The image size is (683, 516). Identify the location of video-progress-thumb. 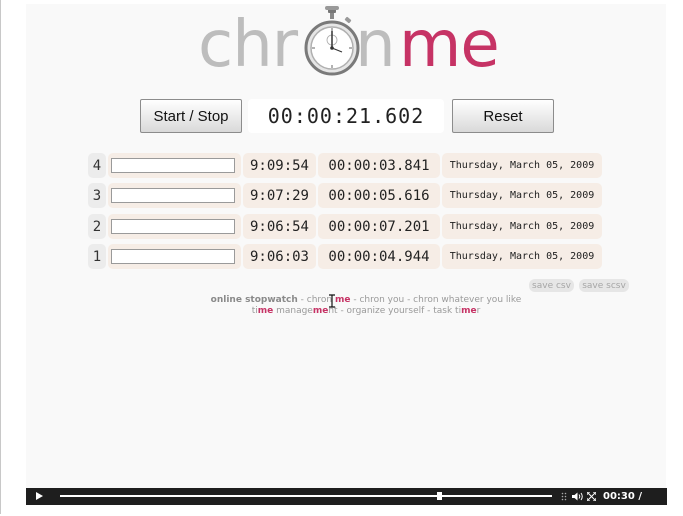
(439, 496).